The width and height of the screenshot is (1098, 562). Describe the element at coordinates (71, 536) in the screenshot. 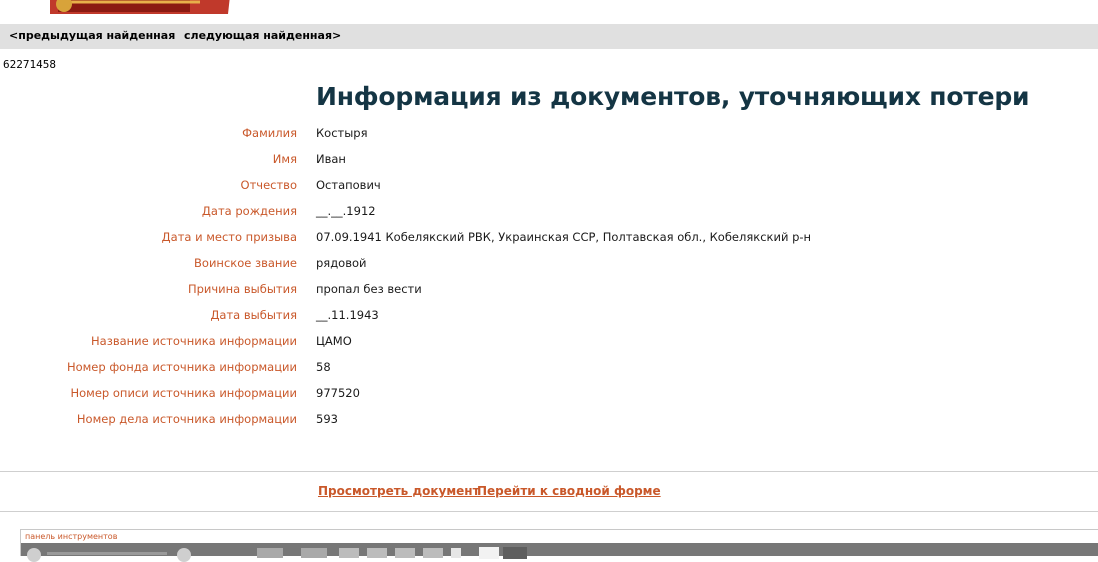

I see `tools-panel-caption: панель инструментов` at that location.